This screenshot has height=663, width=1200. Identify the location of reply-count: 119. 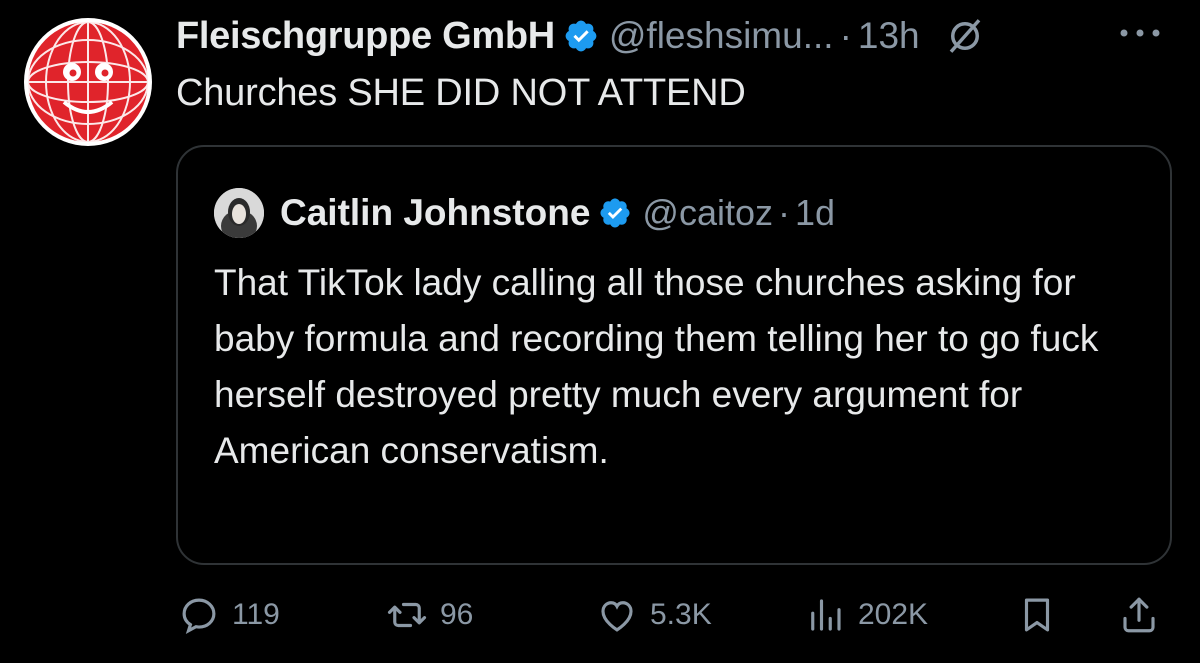
(256, 614).